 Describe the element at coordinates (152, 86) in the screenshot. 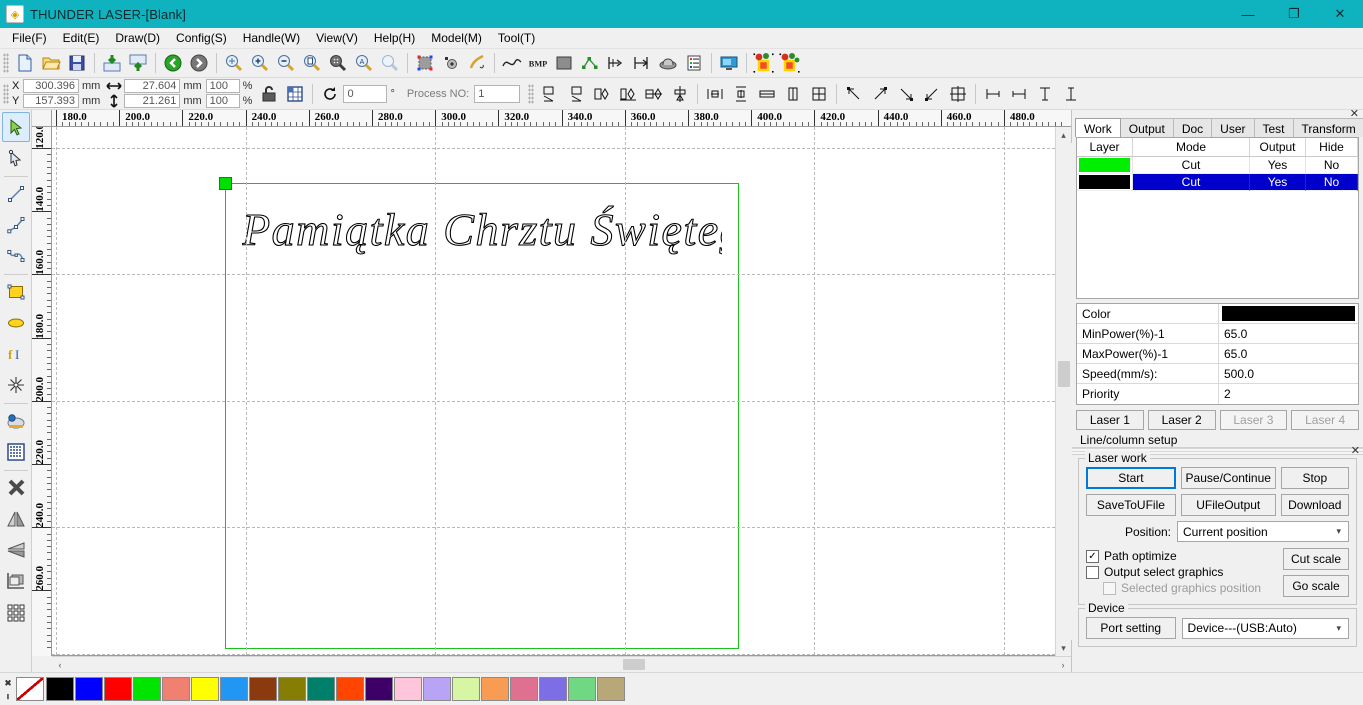

I see `width-input: 27.604` at that location.